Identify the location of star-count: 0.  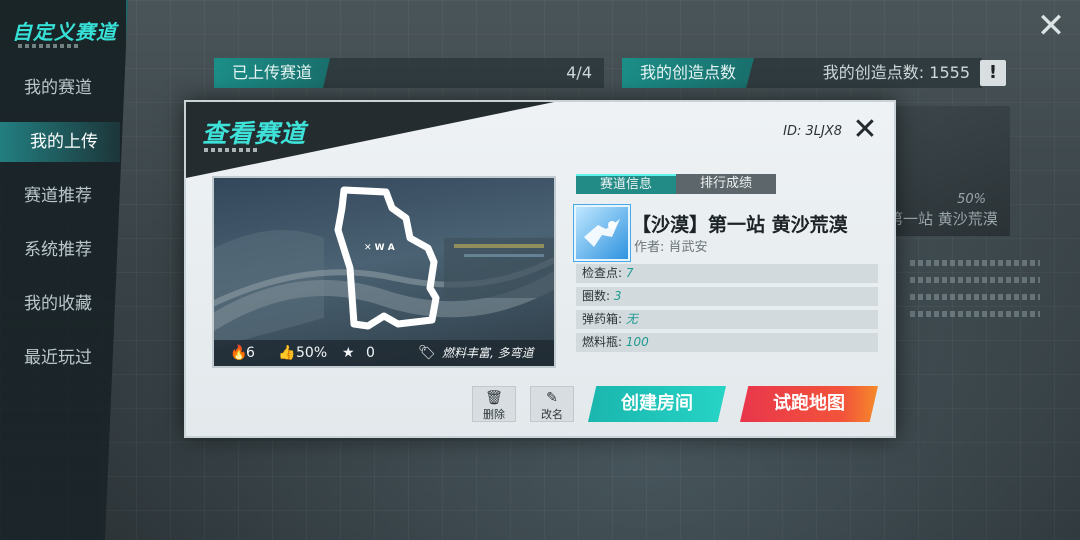
(370, 353).